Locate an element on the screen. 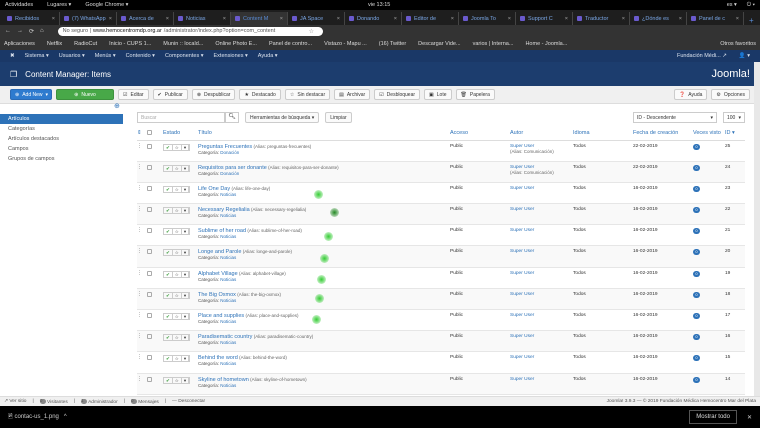 This screenshot has height=428, width=760. admins-link: 1 Administrador is located at coordinates (99, 401).